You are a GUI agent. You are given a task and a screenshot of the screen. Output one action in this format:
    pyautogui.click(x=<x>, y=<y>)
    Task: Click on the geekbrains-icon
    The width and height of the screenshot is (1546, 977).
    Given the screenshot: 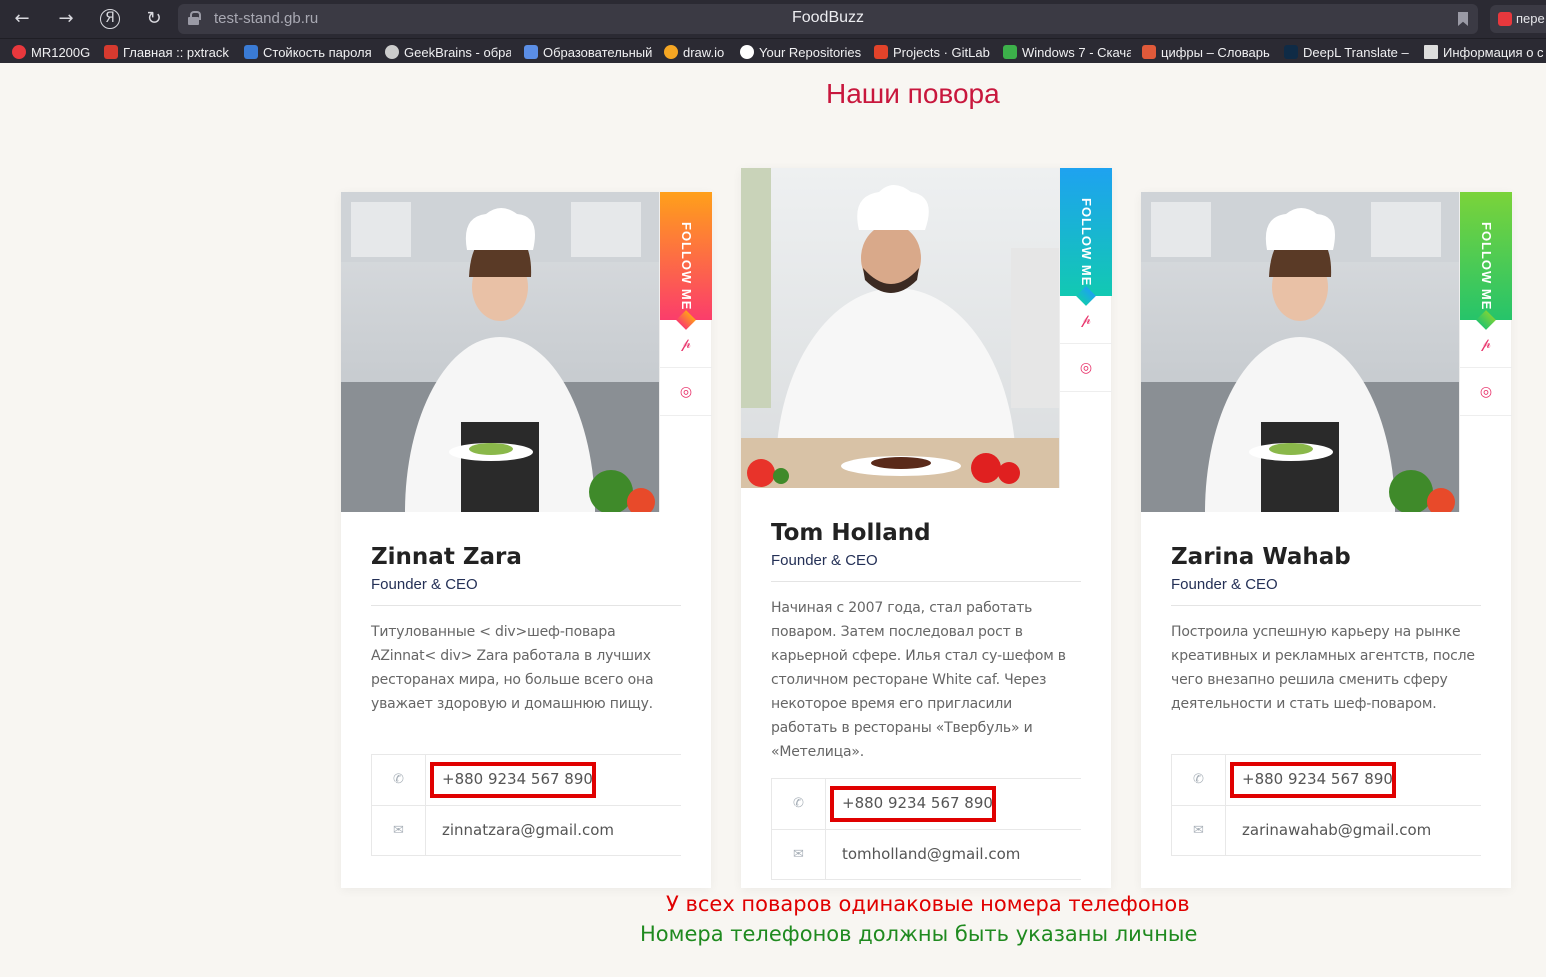 What is the action you would take?
    pyautogui.click(x=392, y=52)
    